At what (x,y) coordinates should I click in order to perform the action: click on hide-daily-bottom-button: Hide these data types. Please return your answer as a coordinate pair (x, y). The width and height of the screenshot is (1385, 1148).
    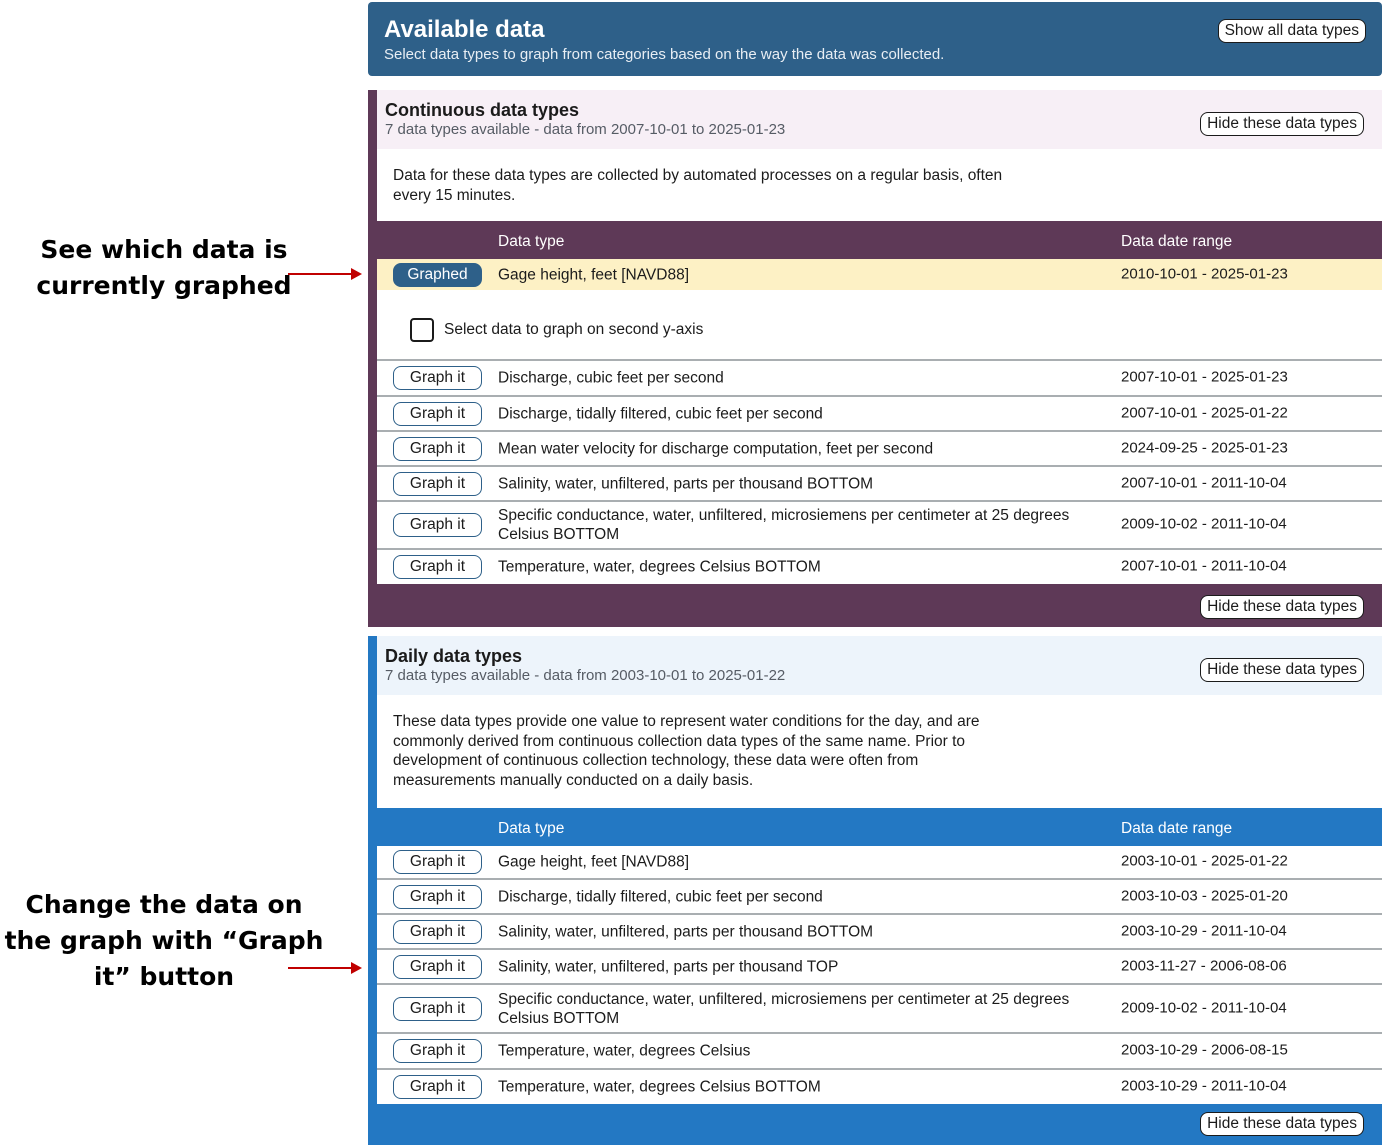
    Looking at the image, I should click on (1282, 1124).